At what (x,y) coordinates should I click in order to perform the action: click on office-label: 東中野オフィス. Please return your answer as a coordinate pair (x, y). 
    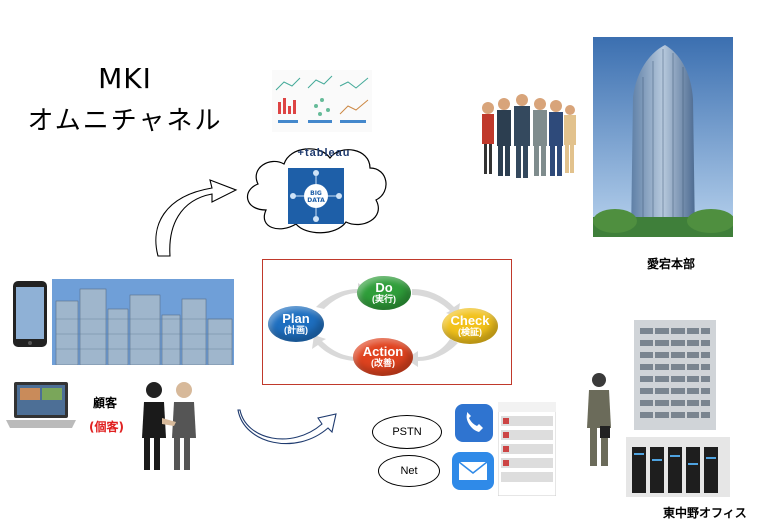
    Looking at the image, I should click on (705, 513).